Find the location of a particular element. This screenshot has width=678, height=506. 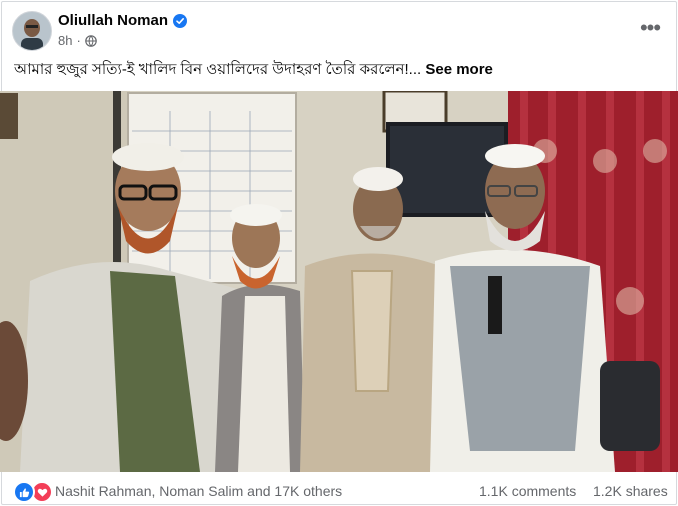

shares-count: 1.2K shares is located at coordinates (630, 491).